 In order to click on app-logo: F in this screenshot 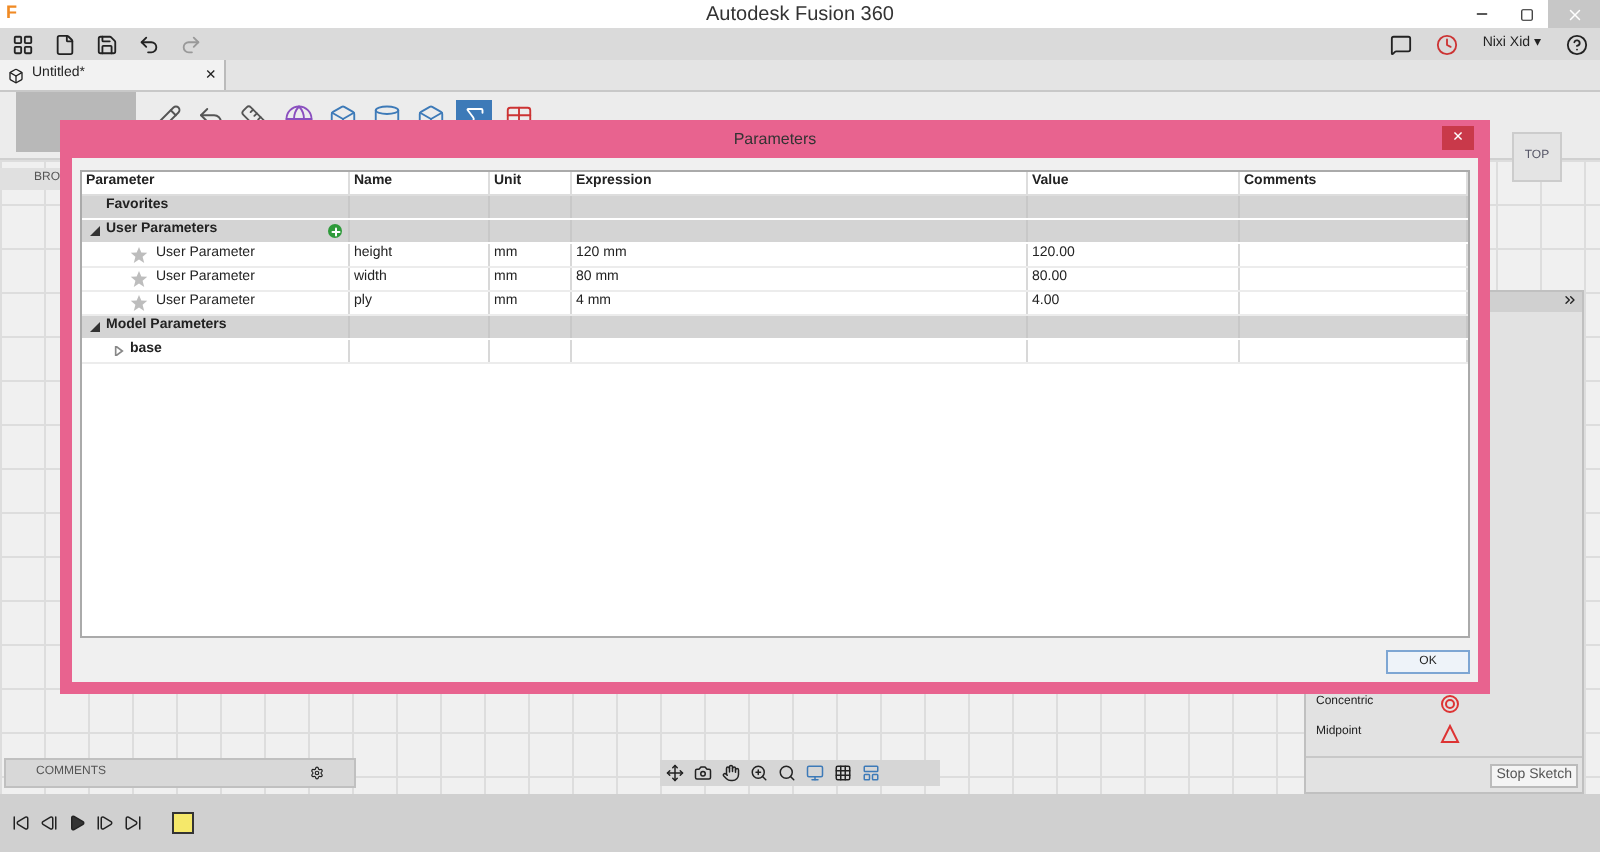, I will do `click(11, 13)`.